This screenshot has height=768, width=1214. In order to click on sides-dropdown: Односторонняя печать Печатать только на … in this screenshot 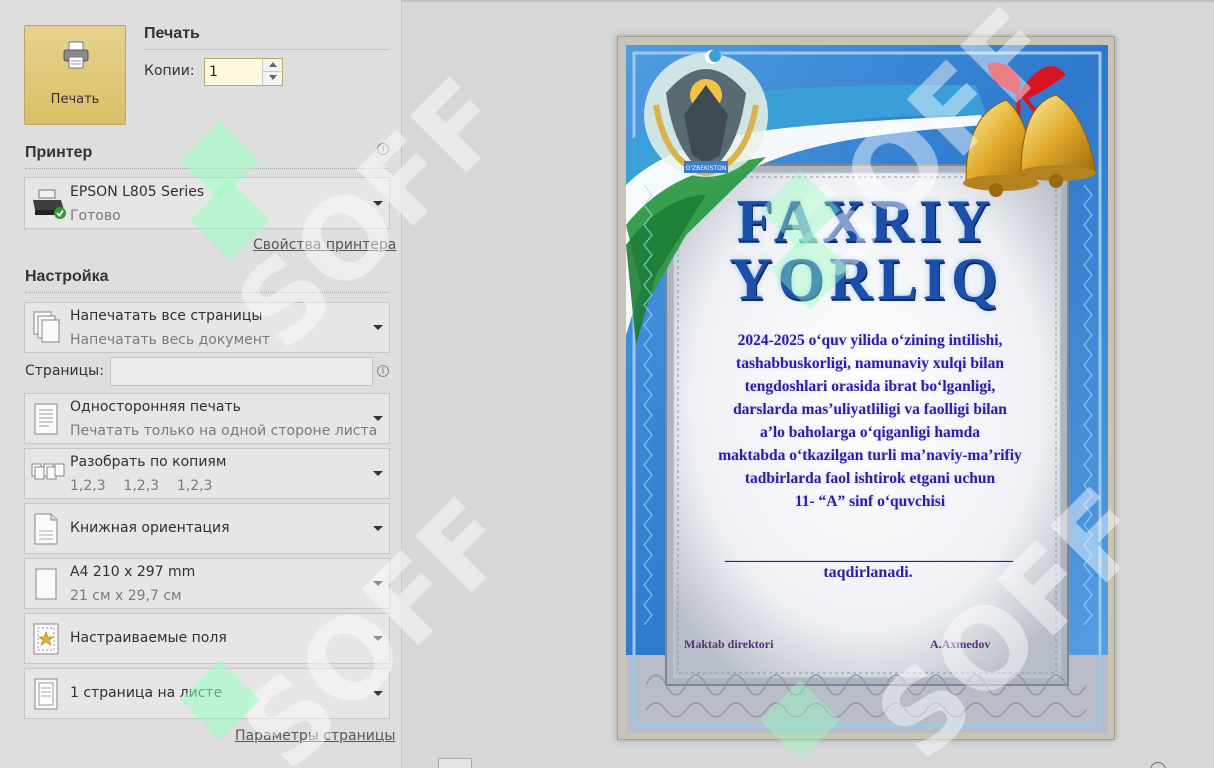, I will do `click(207, 418)`.